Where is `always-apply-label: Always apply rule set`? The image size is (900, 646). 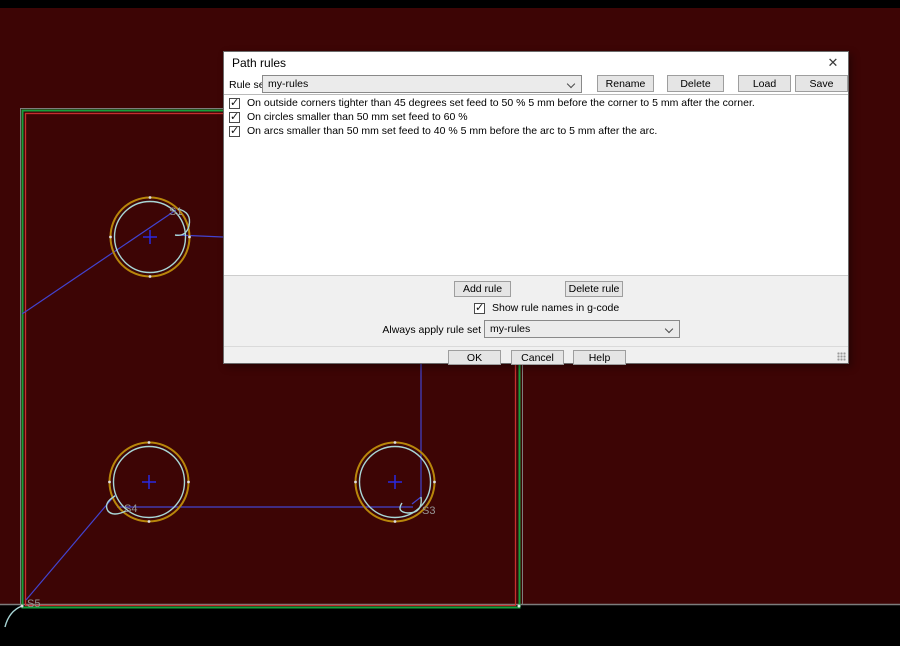 always-apply-label: Always apply rule set is located at coordinates (431, 330).